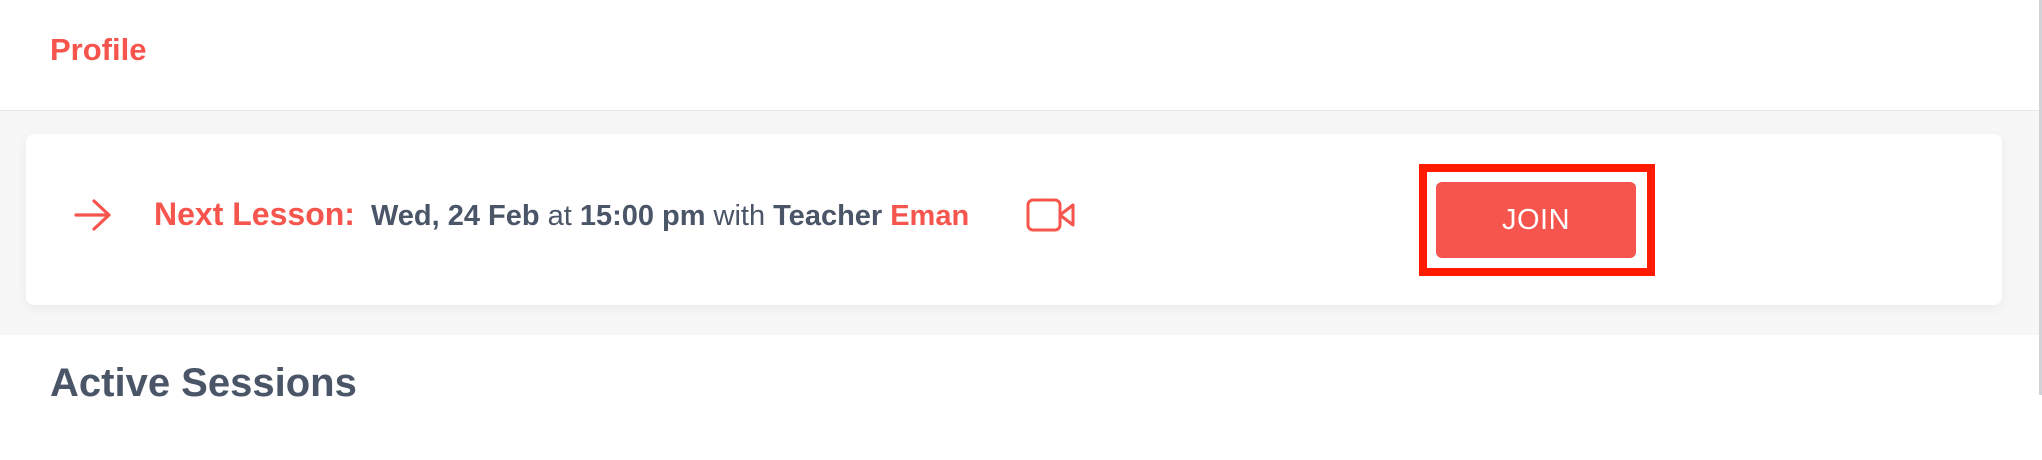 The width and height of the screenshot is (2042, 460). Describe the element at coordinates (930, 216) in the screenshot. I see `teacher-name: Eman` at that location.